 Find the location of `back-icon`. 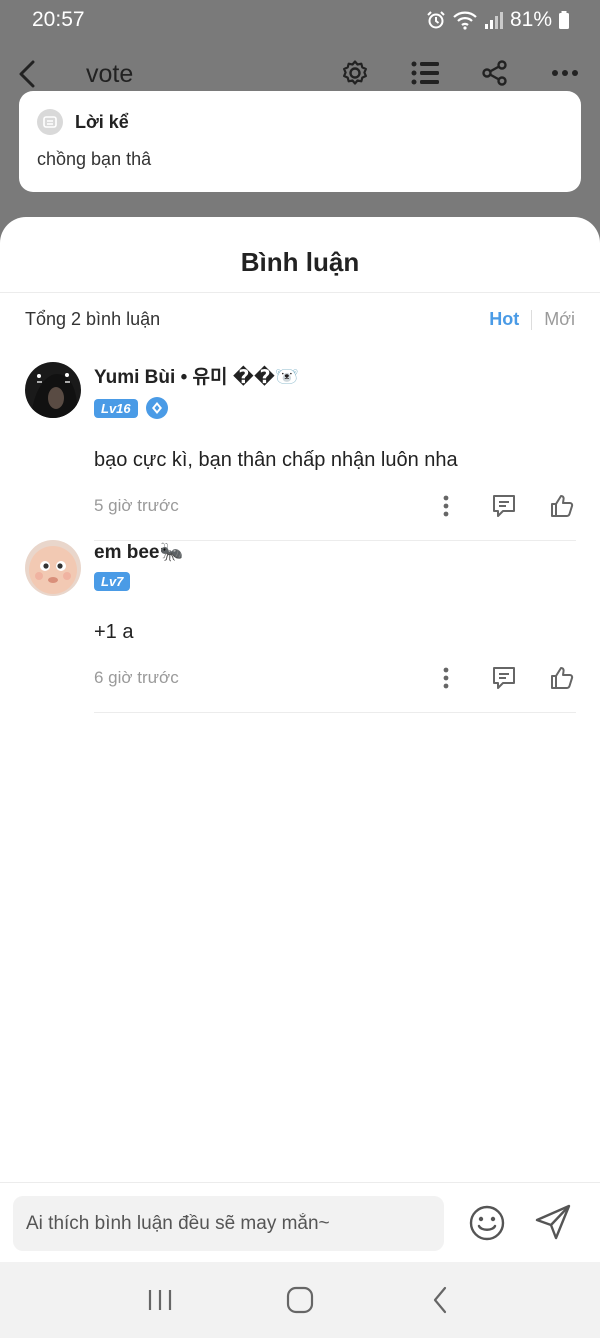

back-icon is located at coordinates (27, 74).